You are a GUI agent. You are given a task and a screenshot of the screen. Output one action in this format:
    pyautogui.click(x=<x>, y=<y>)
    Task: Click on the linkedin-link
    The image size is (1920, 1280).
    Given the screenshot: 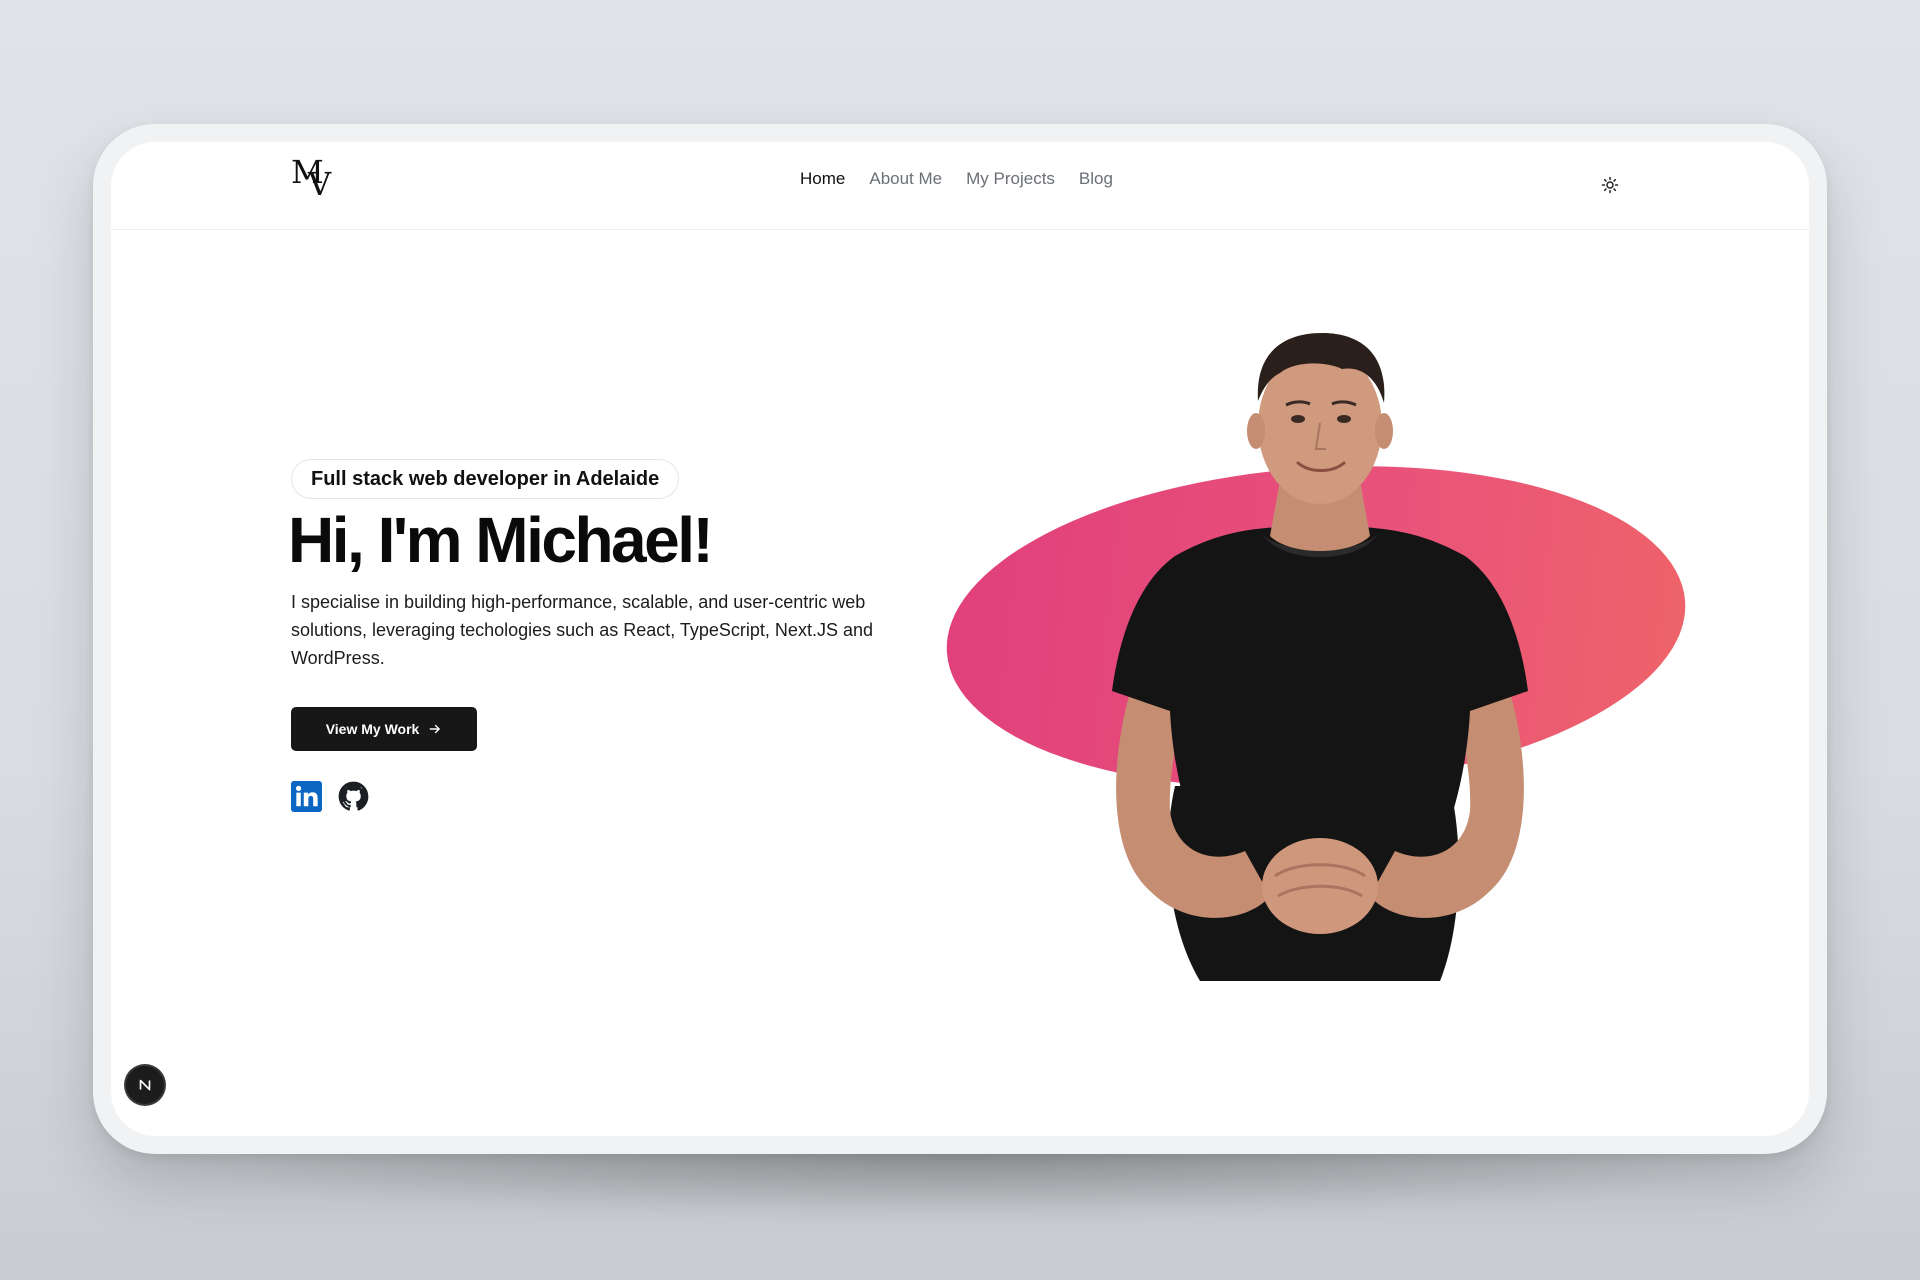 What is the action you would take?
    pyautogui.click(x=306, y=796)
    